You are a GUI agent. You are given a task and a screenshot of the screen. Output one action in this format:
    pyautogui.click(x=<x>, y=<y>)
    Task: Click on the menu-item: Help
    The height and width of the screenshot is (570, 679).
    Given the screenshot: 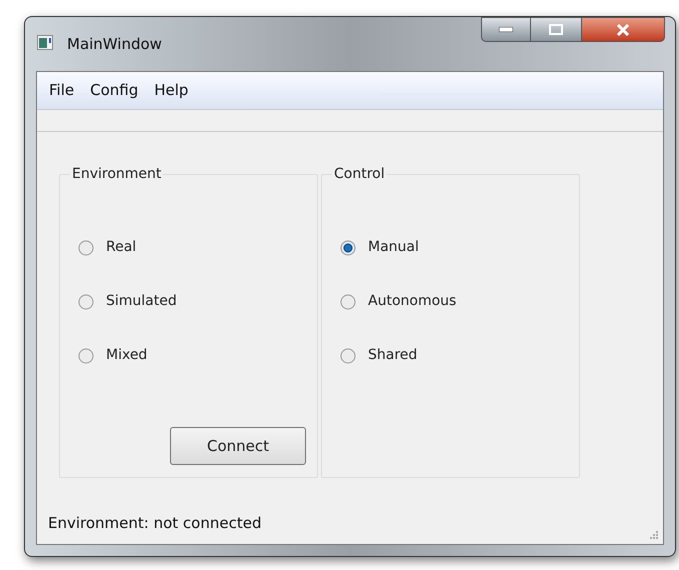 What is the action you would take?
    pyautogui.click(x=171, y=90)
    